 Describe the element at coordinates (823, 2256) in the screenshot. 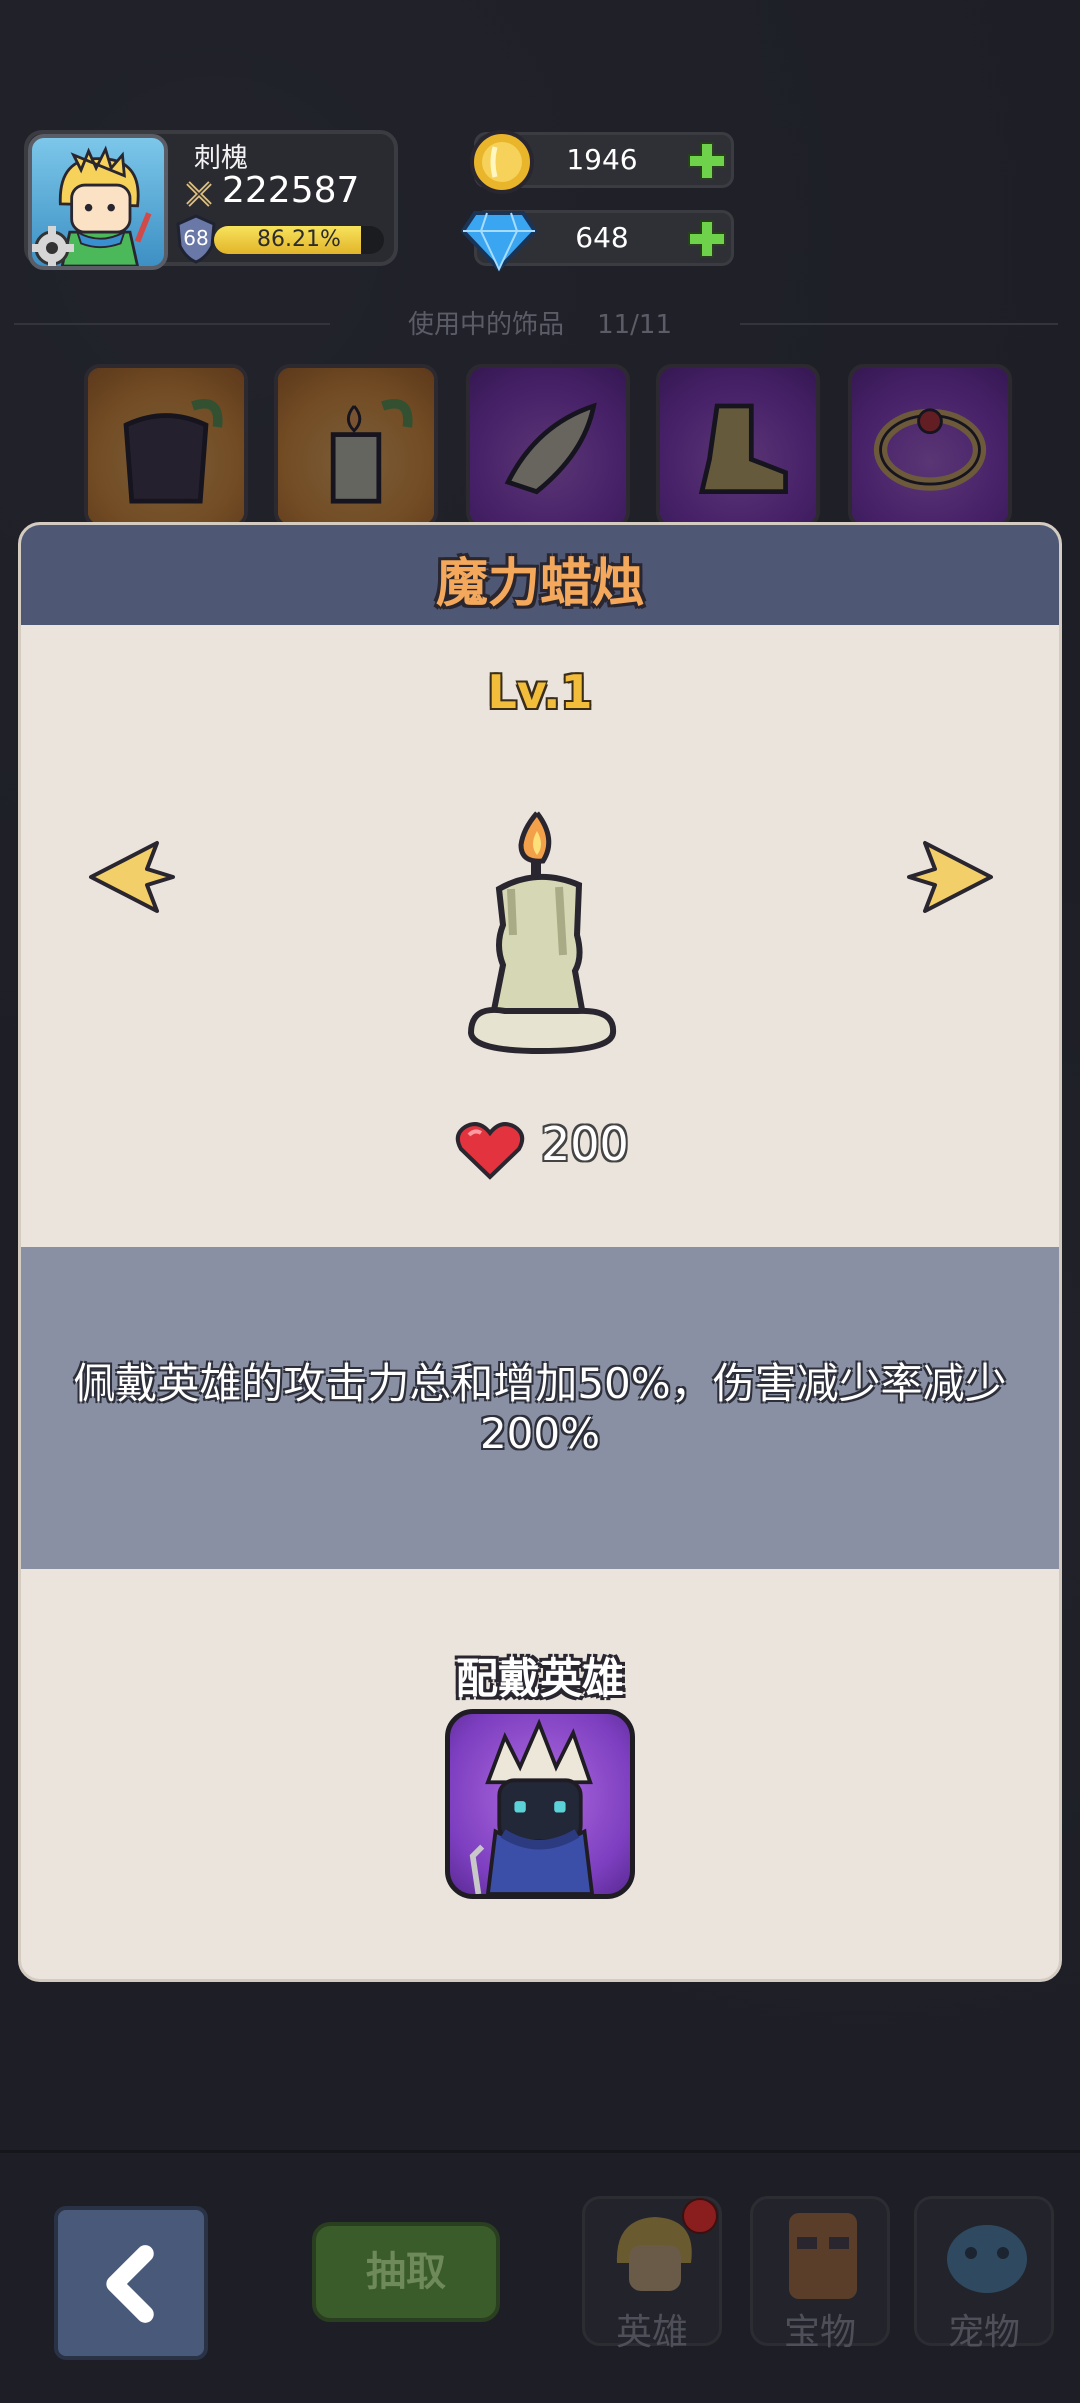

I see `treasure-icon` at that location.